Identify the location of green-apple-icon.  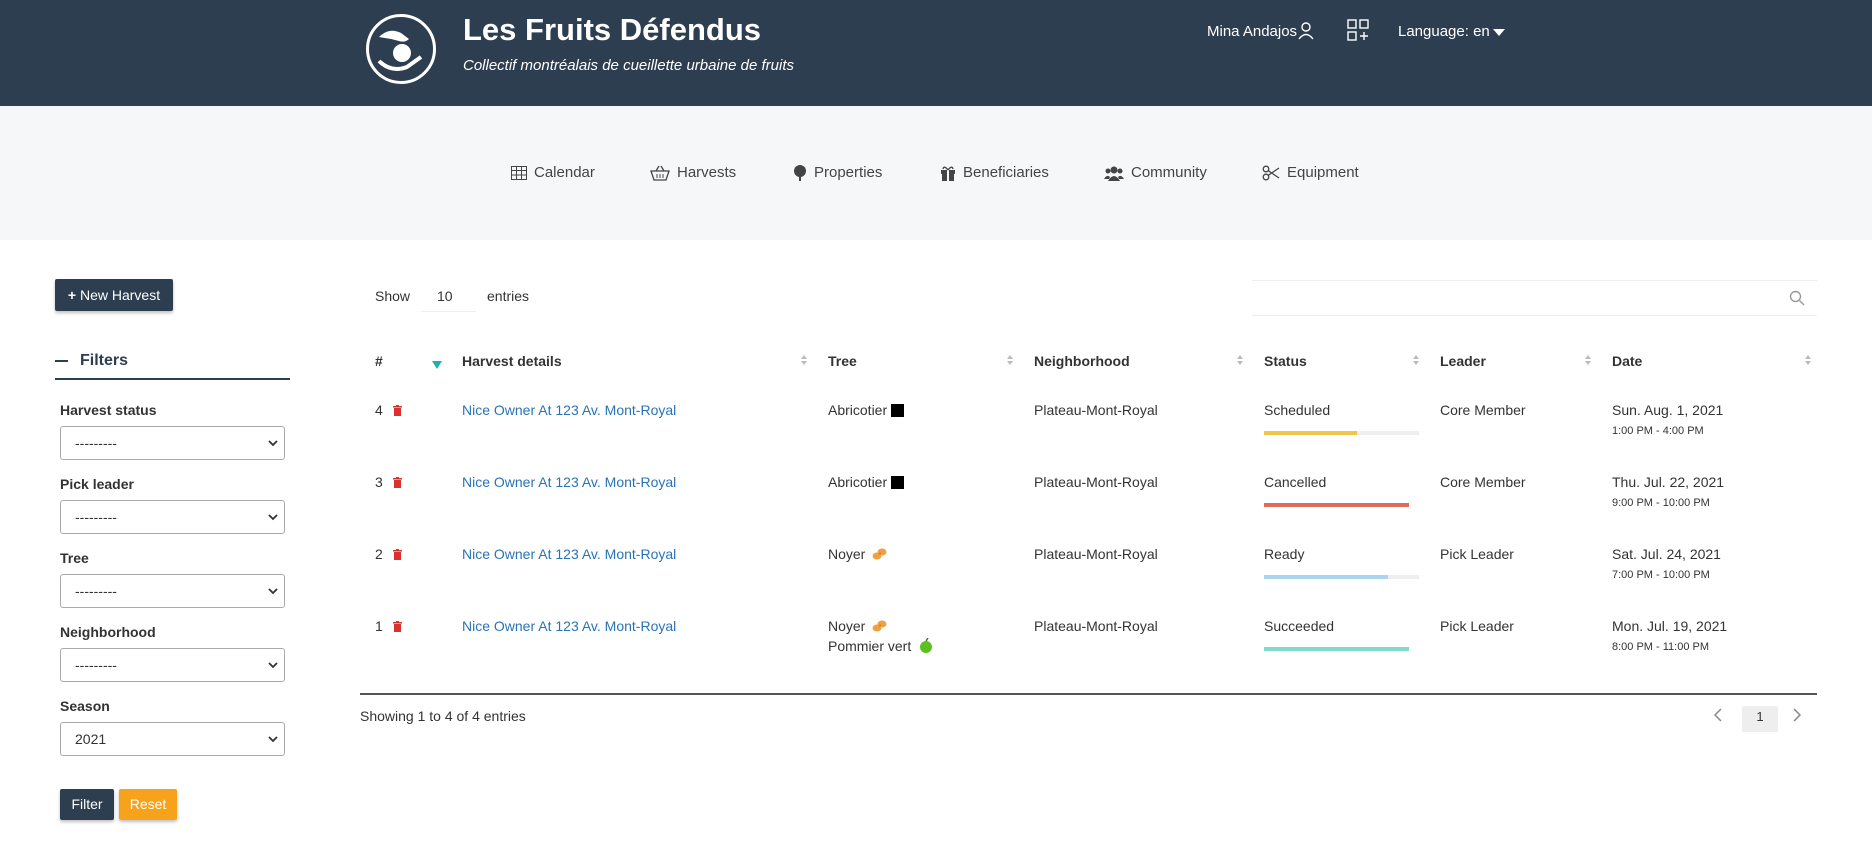
(926, 645).